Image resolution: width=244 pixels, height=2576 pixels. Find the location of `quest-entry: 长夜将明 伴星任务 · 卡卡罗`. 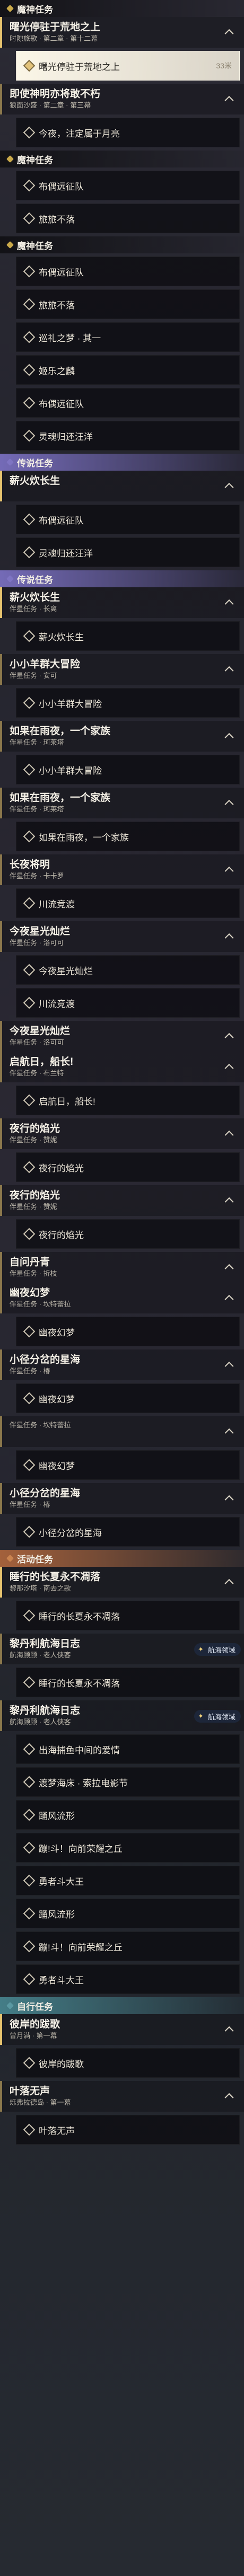

quest-entry: 长夜将明 伴星任务 · 卡卡罗 is located at coordinates (122, 869).